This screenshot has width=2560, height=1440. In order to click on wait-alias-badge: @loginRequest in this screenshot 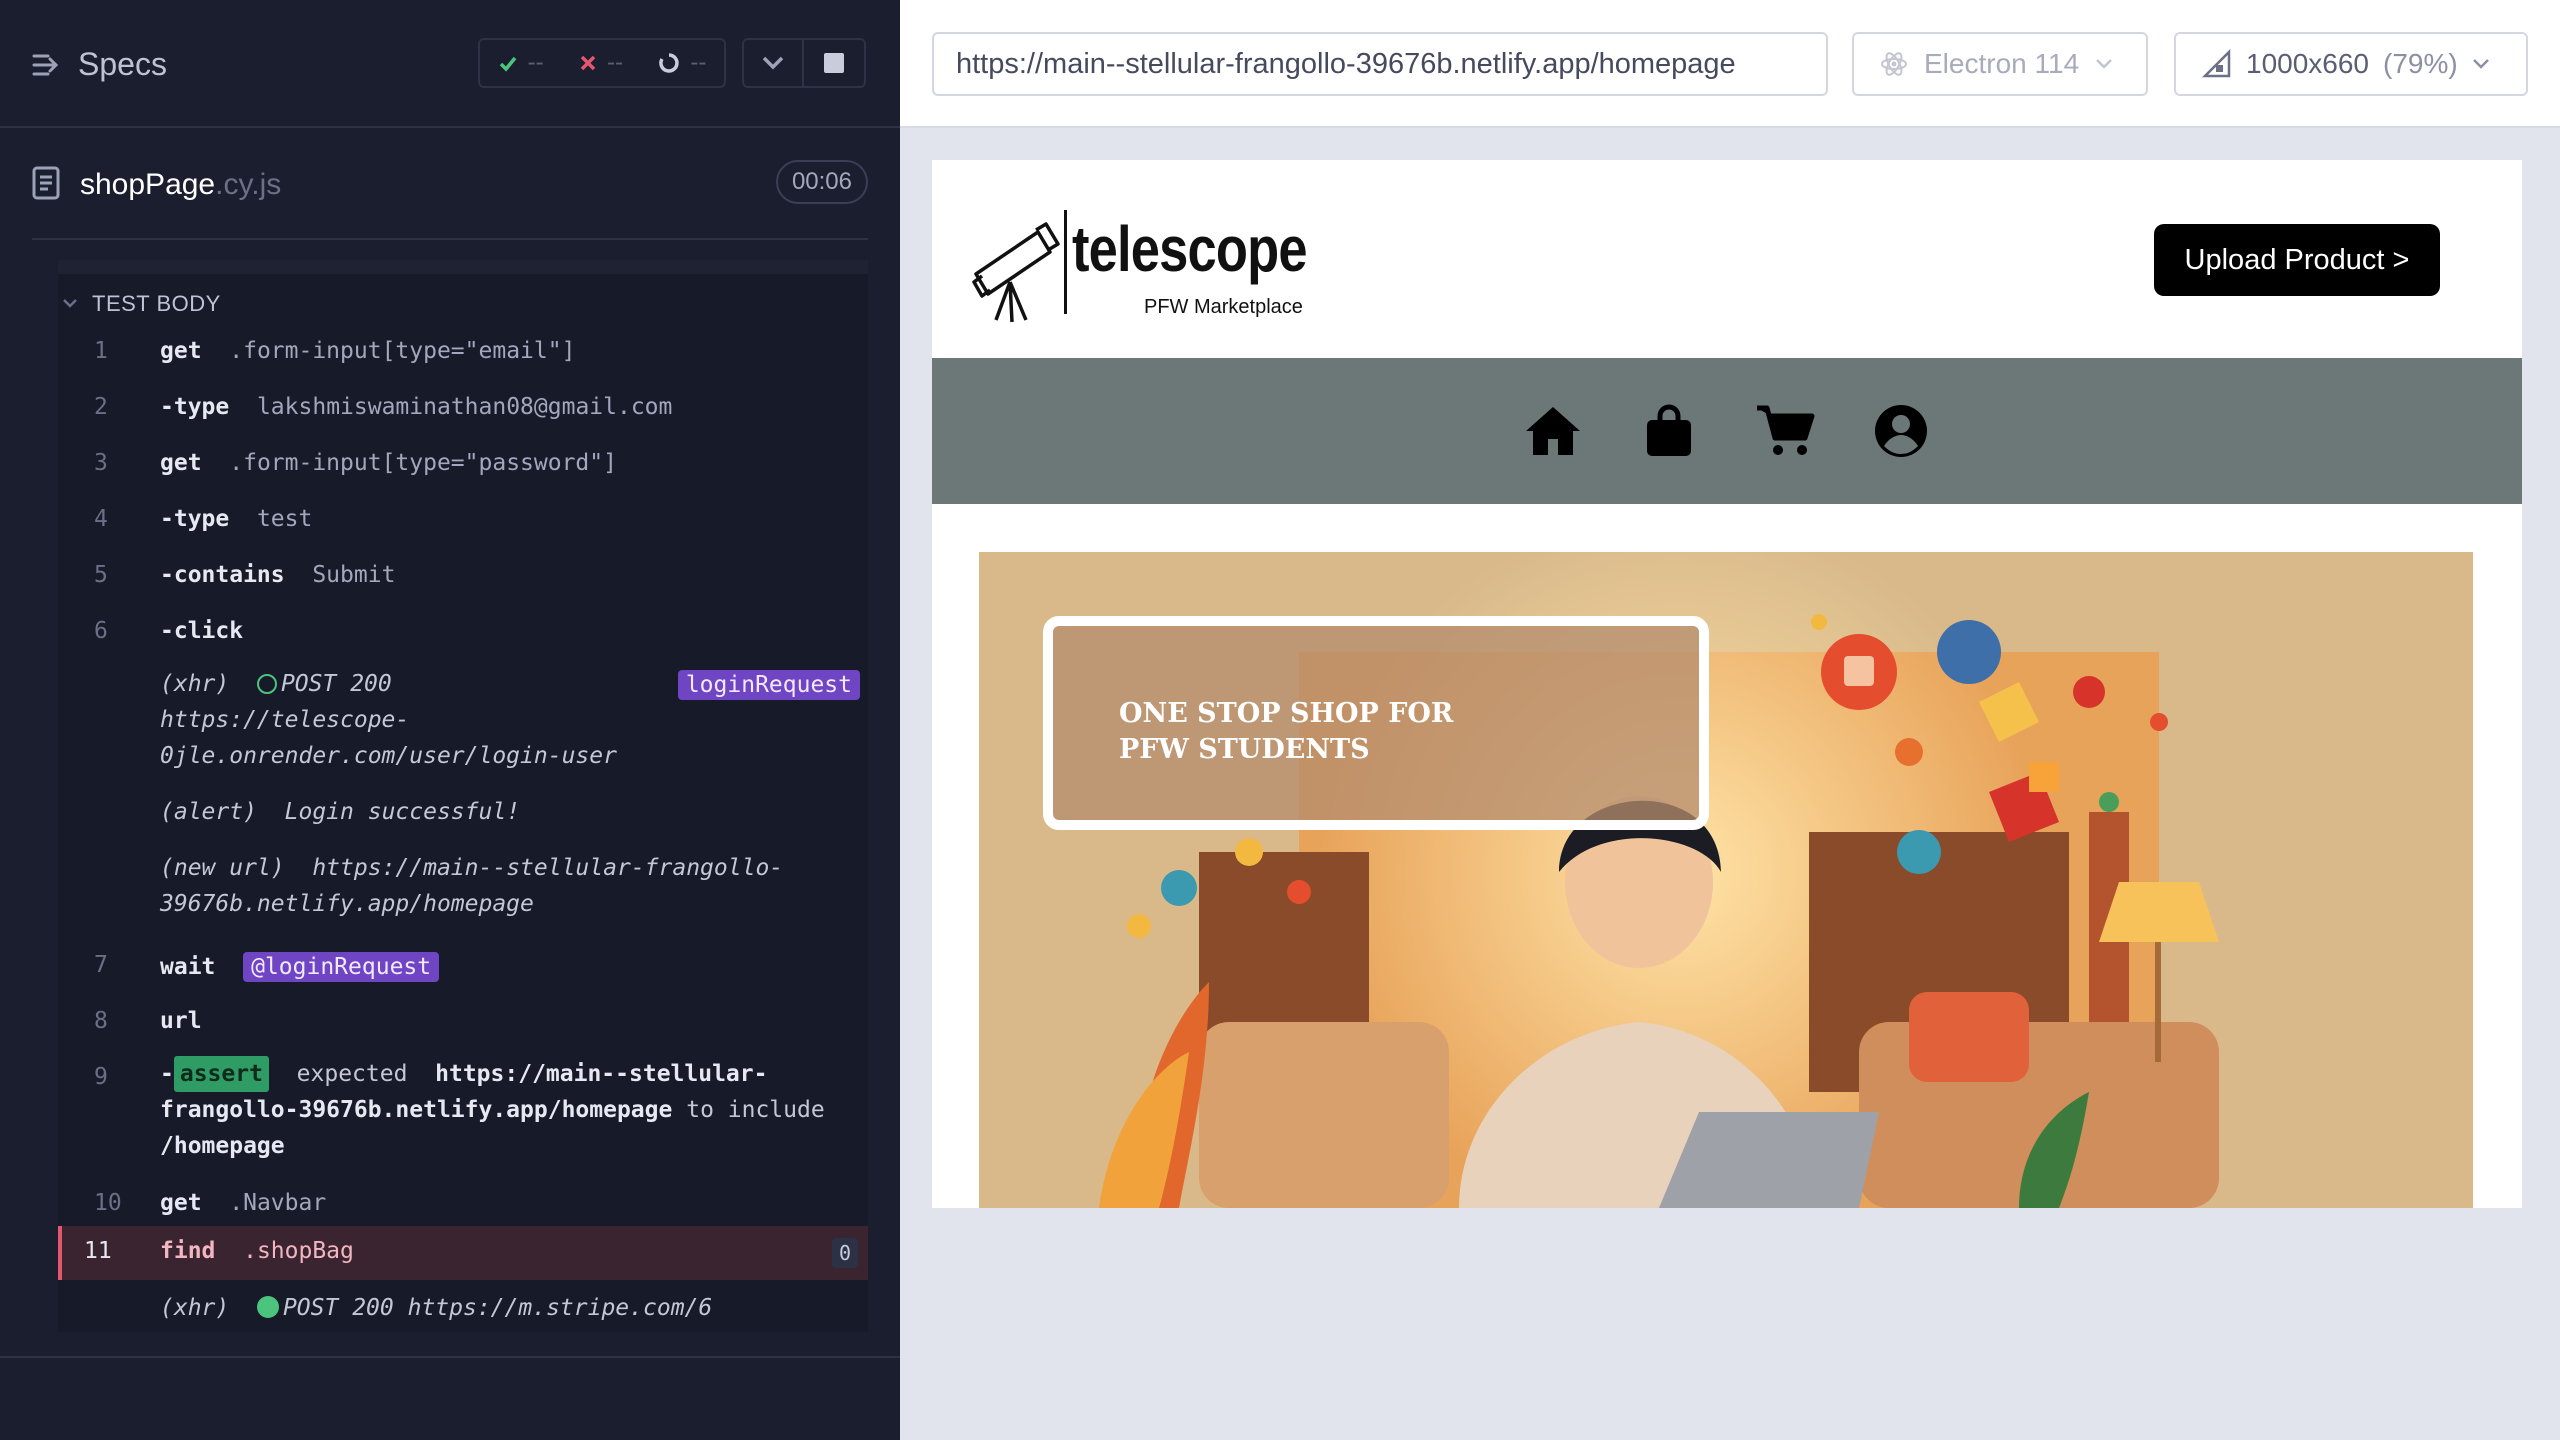, I will do `click(341, 967)`.